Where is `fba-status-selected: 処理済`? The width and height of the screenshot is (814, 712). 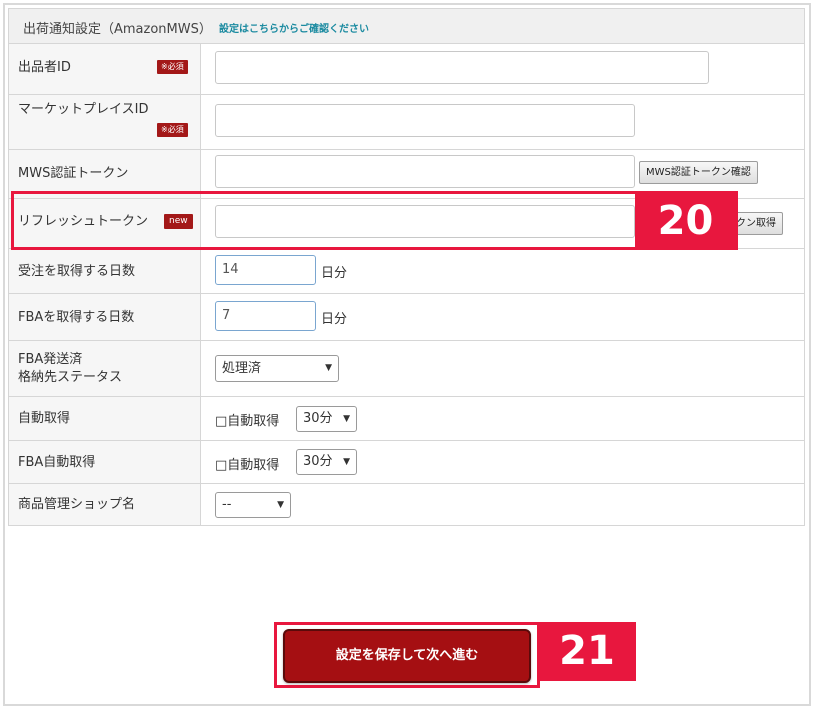
fba-status-selected: 処理済 is located at coordinates (242, 368).